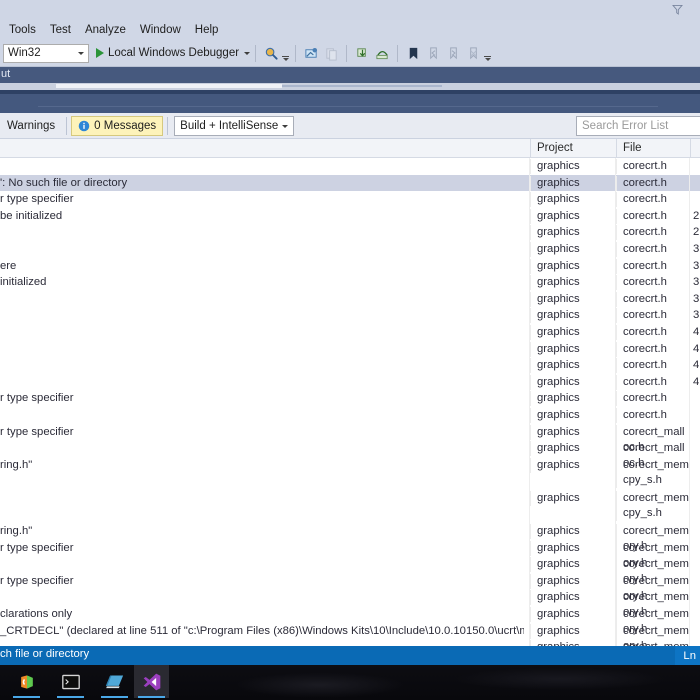 The height and width of the screenshot is (700, 700). I want to click on table-row: r type specifier graphics corecrt_malloc.h, so click(350, 439).